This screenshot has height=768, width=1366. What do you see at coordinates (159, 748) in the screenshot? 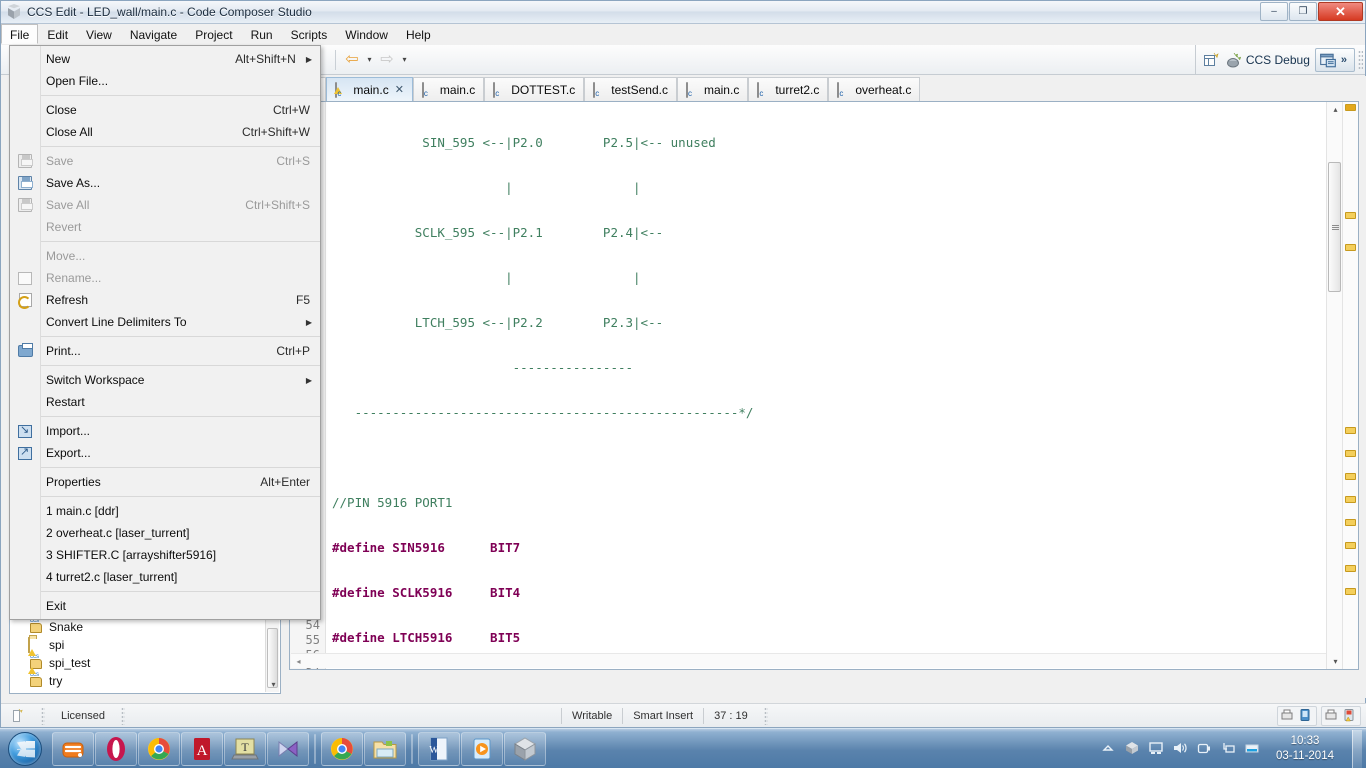
I see `taskbar-app-chrome` at bounding box center [159, 748].